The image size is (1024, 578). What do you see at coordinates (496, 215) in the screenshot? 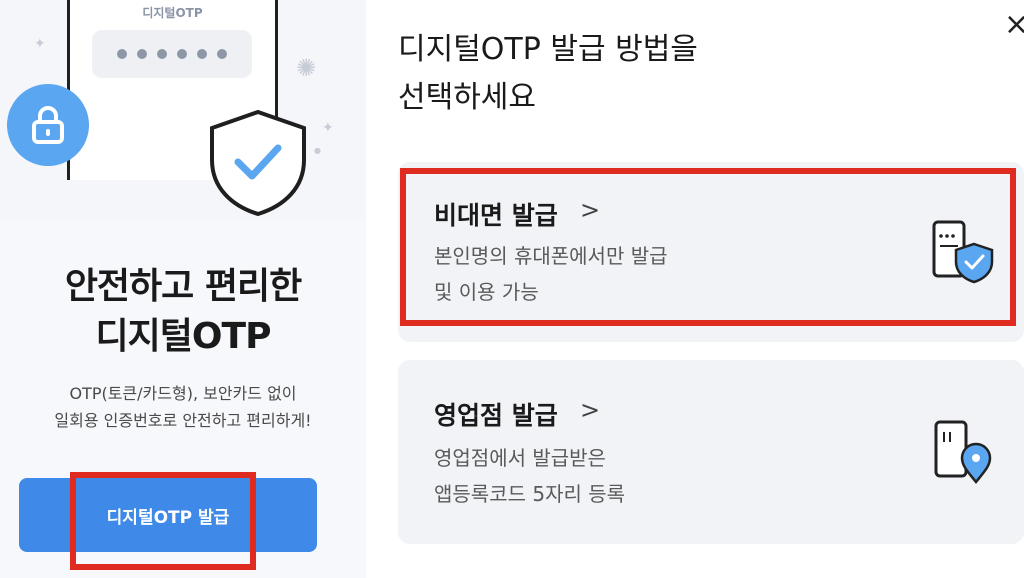
I see `option-title: 비대면 발급` at bounding box center [496, 215].